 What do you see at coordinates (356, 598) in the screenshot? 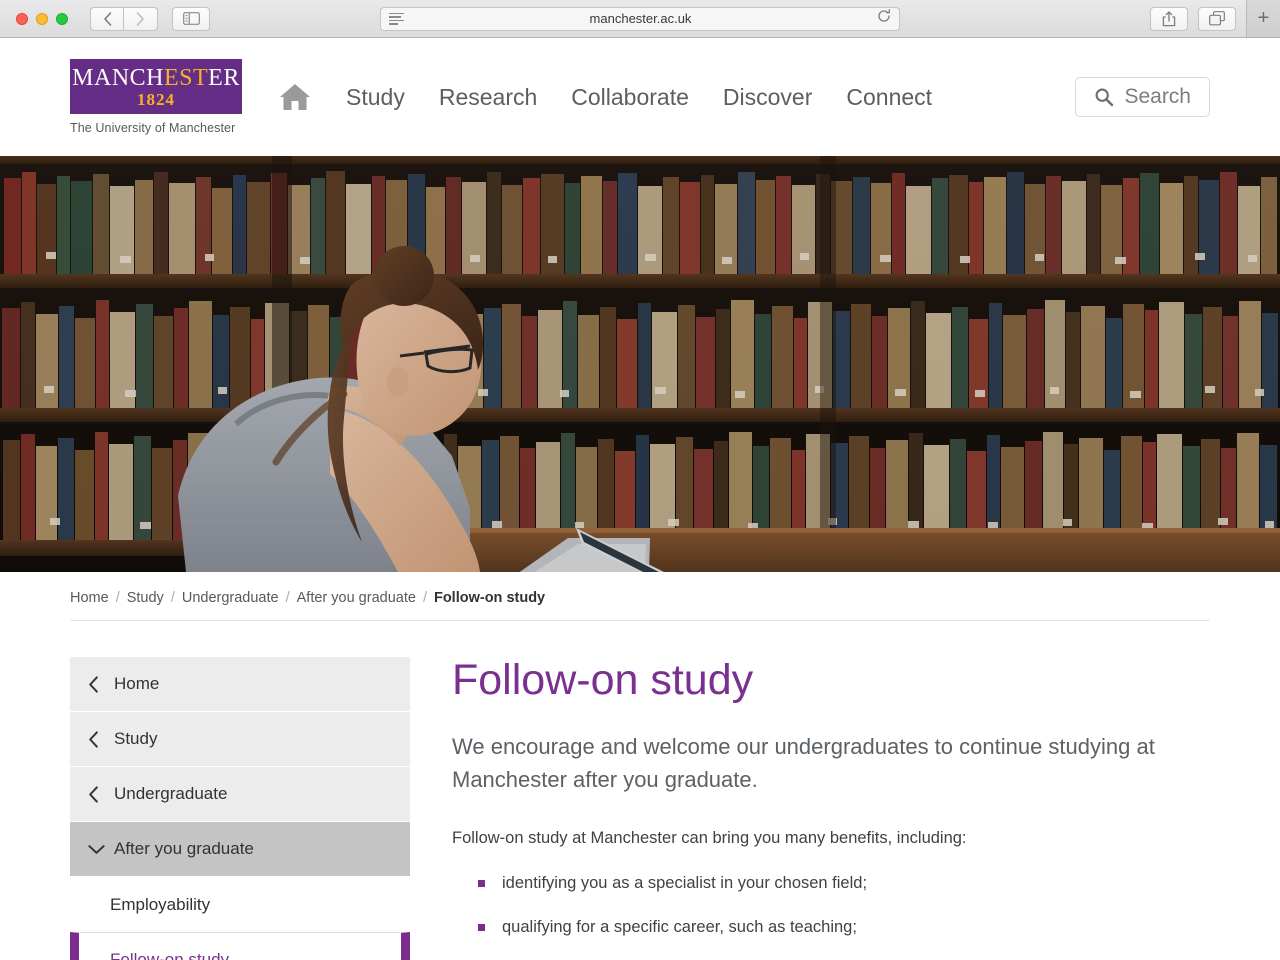
I see `breadcrumb-item-after-you-graduate: After you graduate` at bounding box center [356, 598].